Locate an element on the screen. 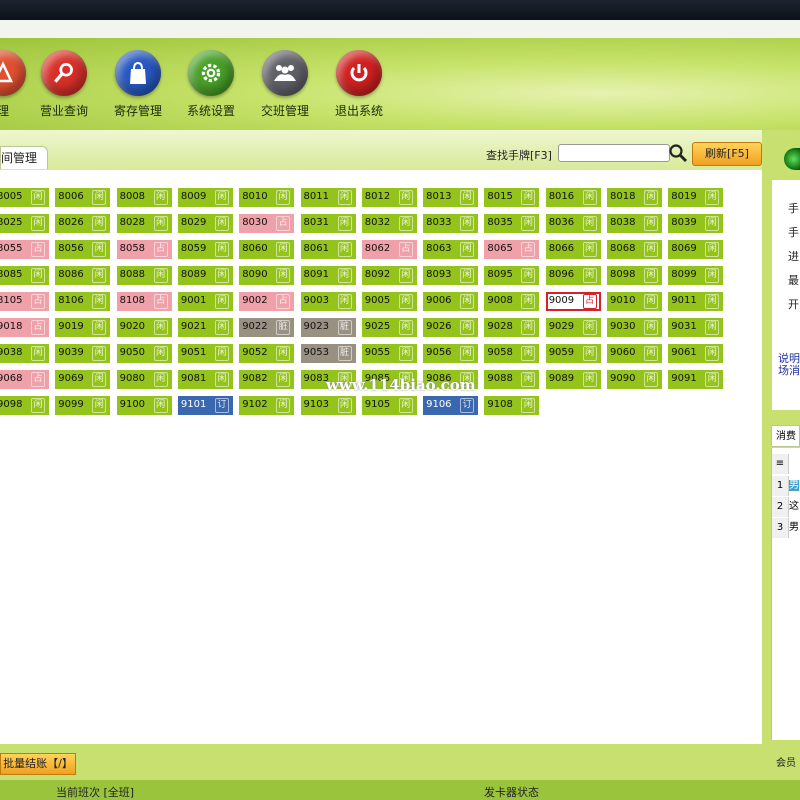 The height and width of the screenshot is (800, 800). tab-room-management: 间管理 is located at coordinates (24, 157).